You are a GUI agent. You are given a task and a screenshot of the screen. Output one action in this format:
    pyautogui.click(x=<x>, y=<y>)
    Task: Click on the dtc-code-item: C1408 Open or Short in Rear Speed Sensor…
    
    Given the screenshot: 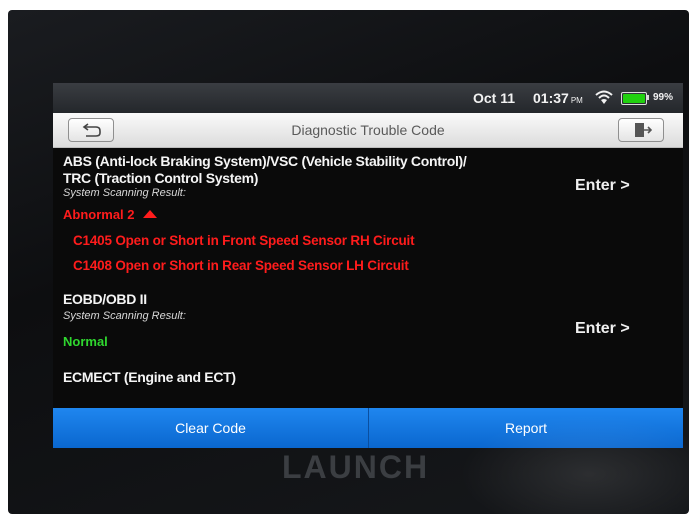 What is the action you would take?
    pyautogui.click(x=241, y=265)
    